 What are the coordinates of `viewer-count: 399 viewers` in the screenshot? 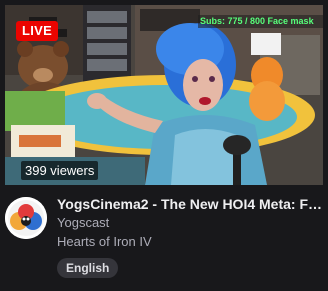 It's located at (60, 170).